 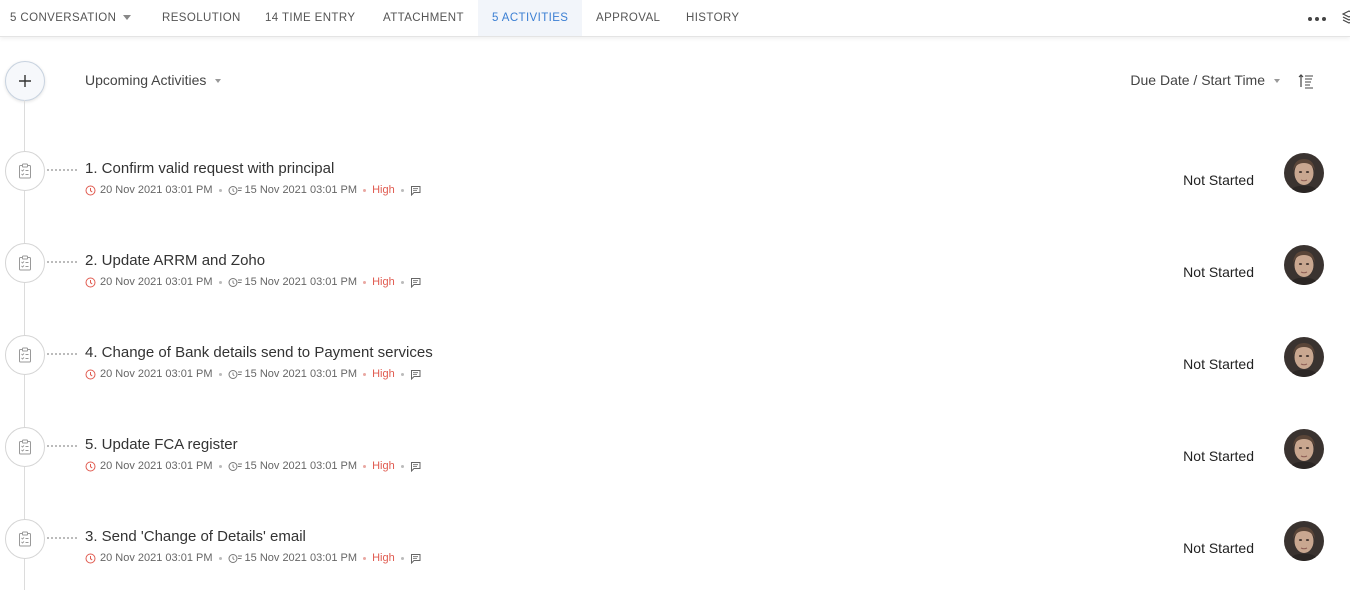 I want to click on activity-title: 1. Confirm valid request with principal, so click(x=209, y=168).